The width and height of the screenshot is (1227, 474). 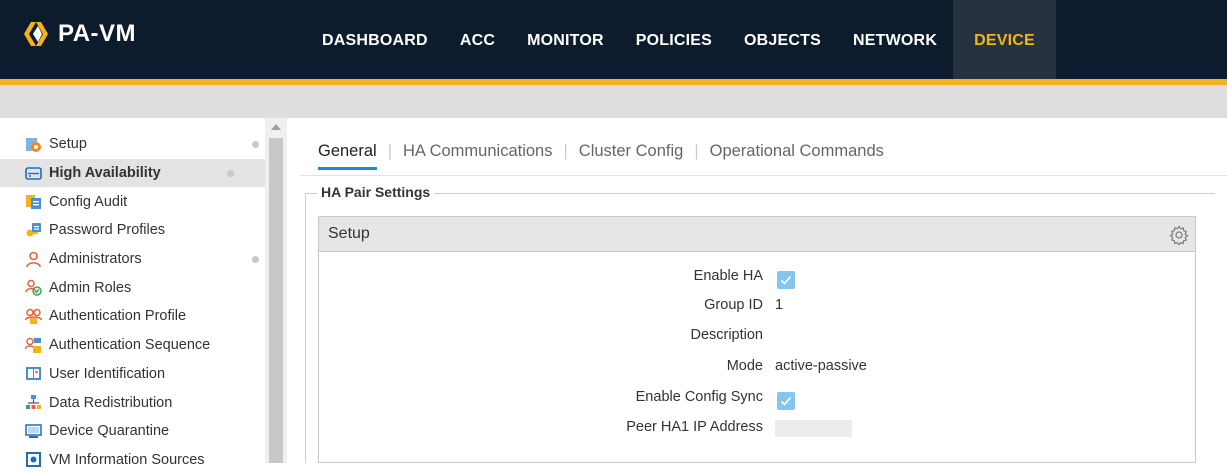 I want to click on tab-device: DEVICE, so click(x=1004, y=39).